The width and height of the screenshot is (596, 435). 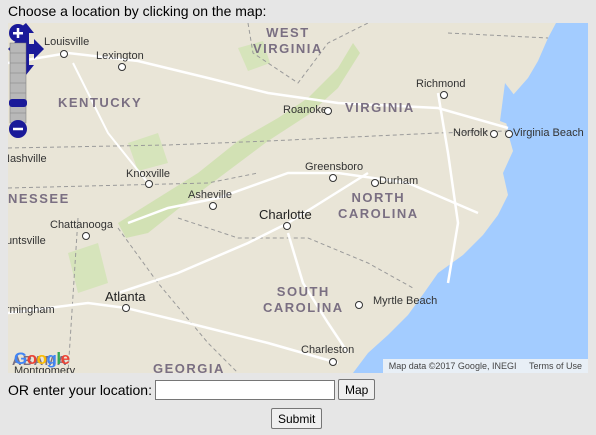 I want to click on city-label-norfolk: Norfolk, so click(x=470, y=133).